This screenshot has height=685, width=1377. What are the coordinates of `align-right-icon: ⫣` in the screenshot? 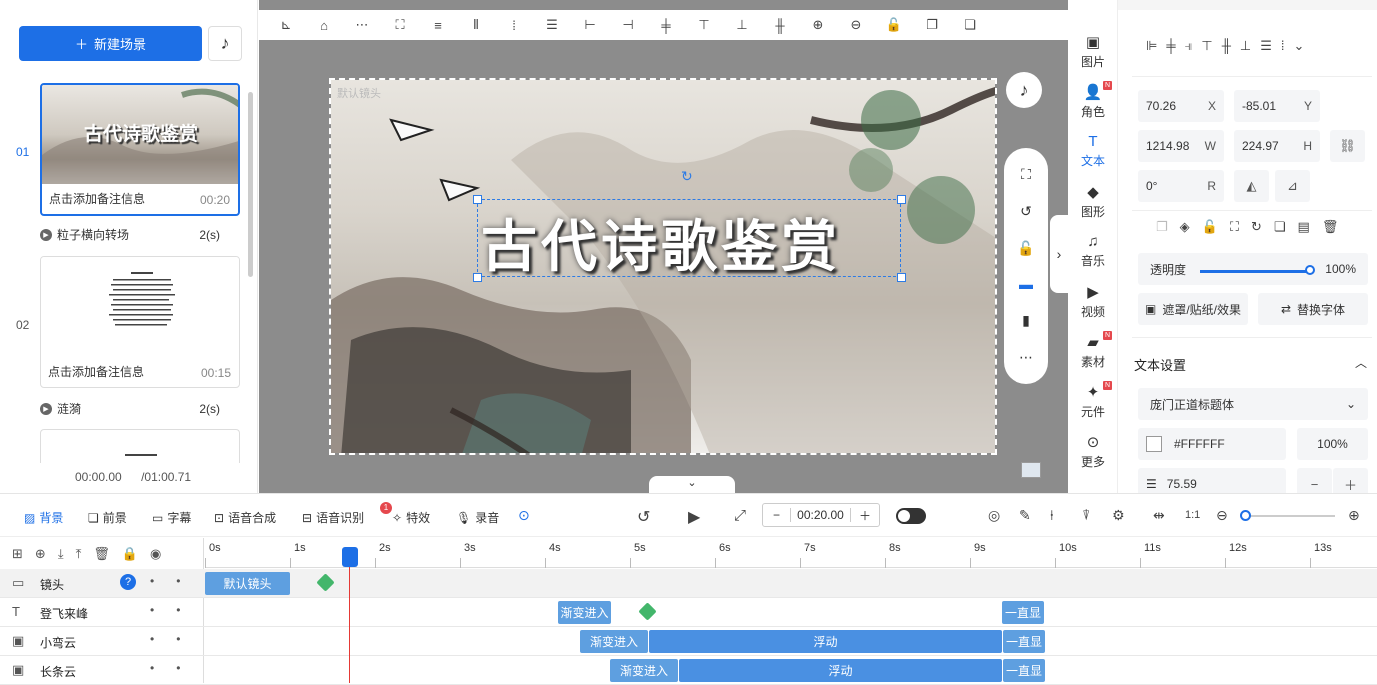 It's located at (1189, 46).